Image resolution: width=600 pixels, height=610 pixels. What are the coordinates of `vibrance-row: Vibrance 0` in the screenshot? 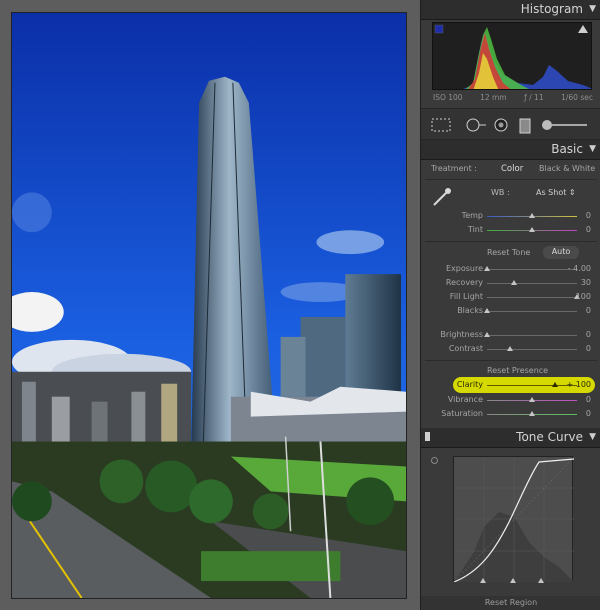 It's located at (510, 400).